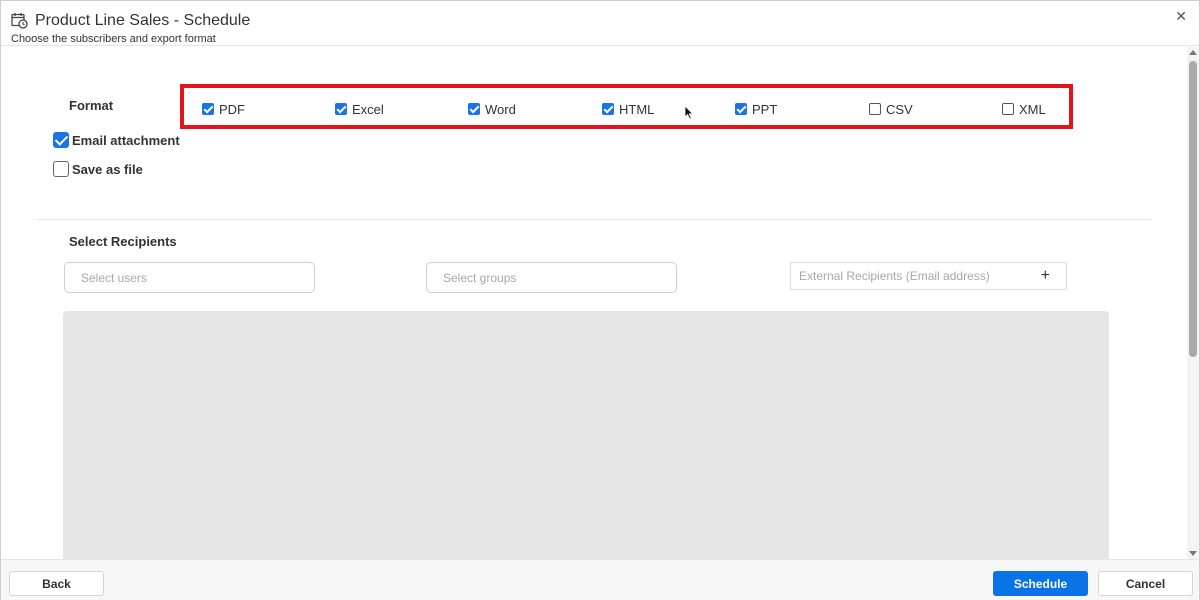 The image size is (1200, 600). I want to click on close-icon: ✕, so click(1181, 16).